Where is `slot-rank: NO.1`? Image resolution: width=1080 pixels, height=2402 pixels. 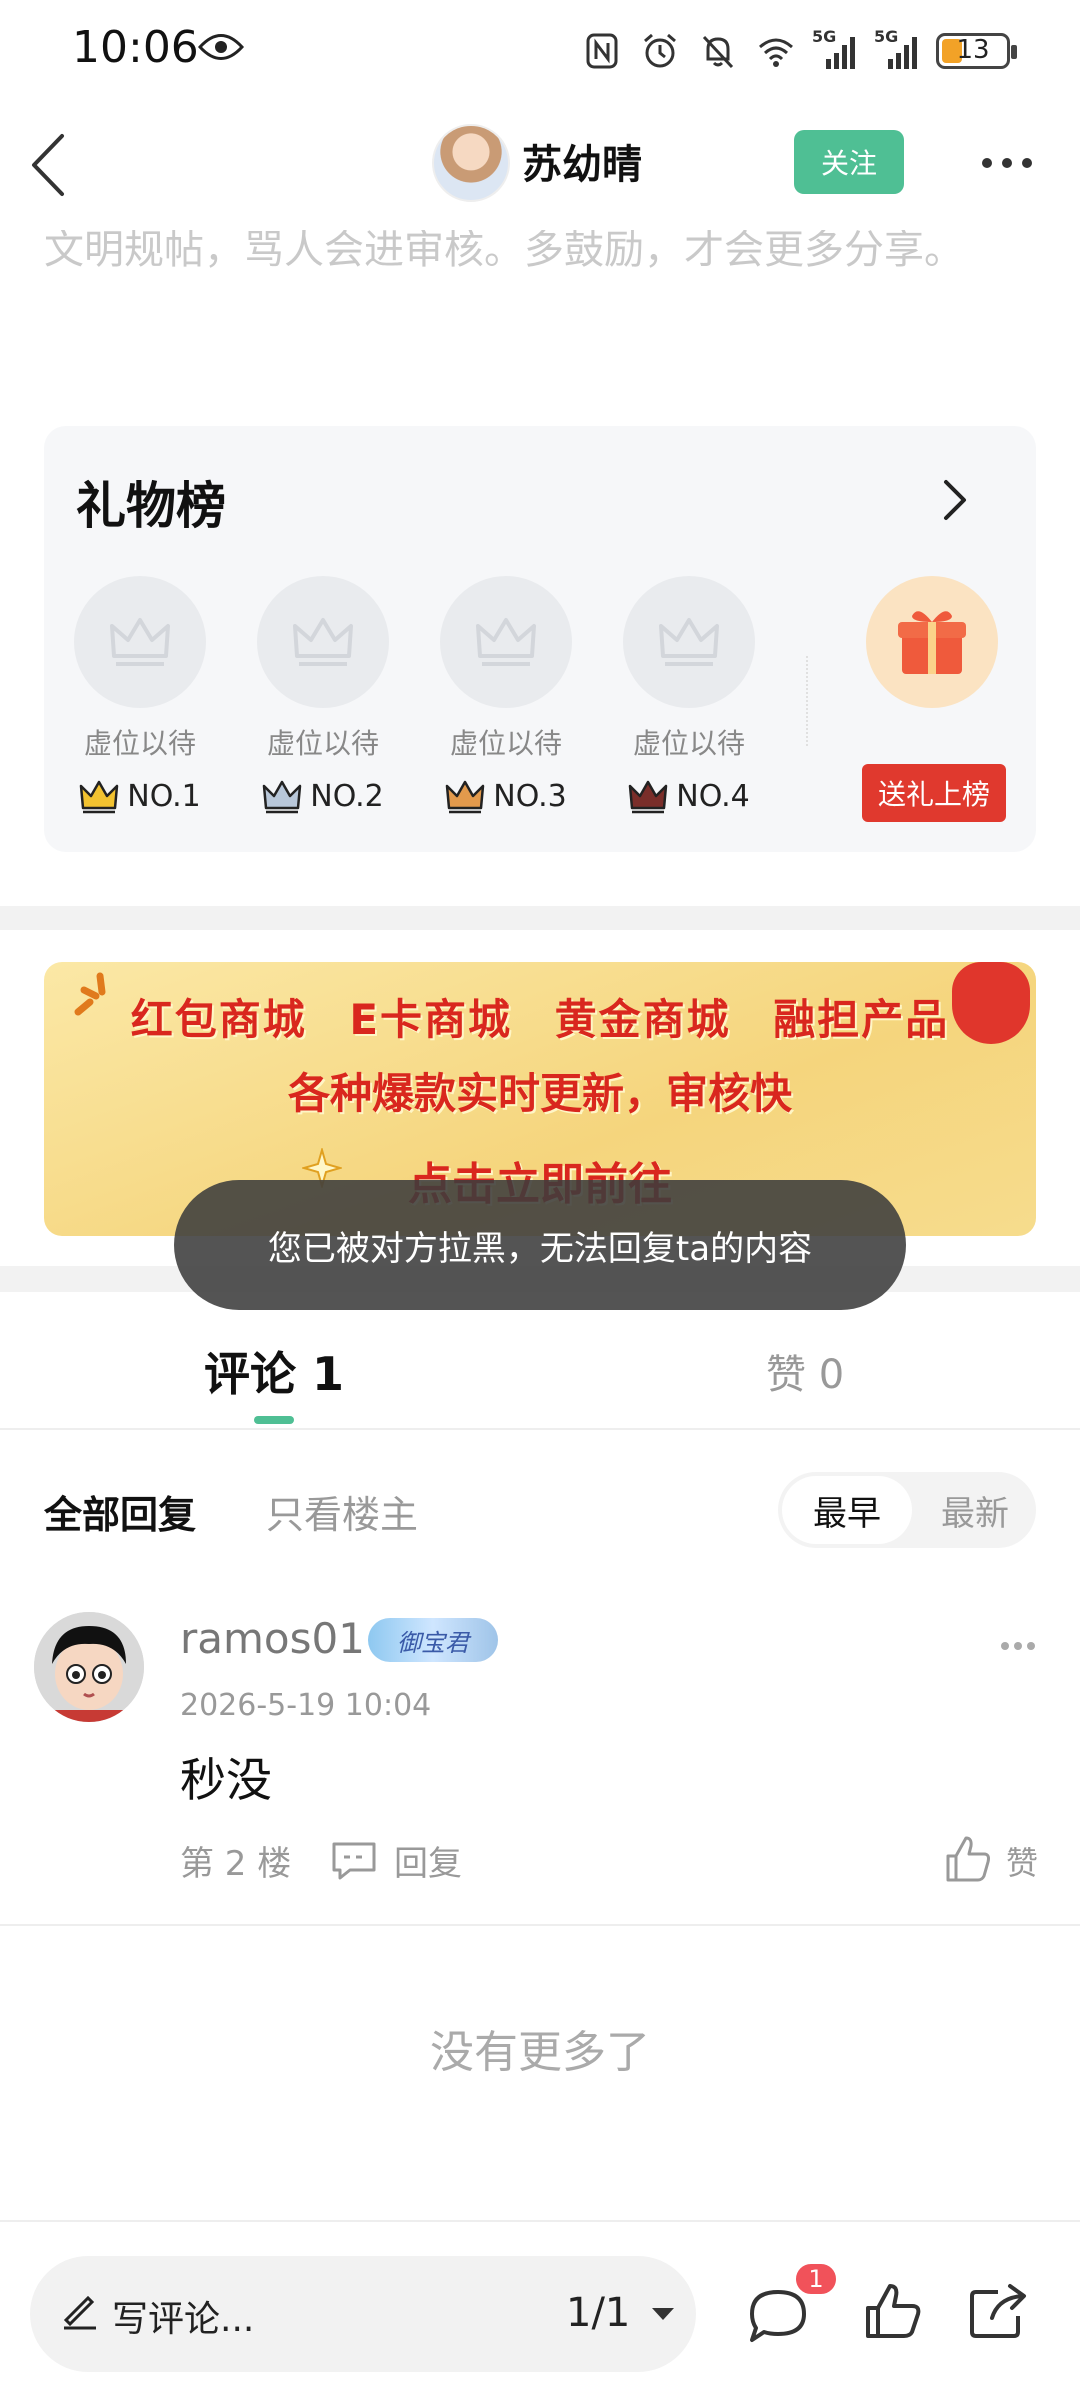 slot-rank: NO.1 is located at coordinates (164, 796).